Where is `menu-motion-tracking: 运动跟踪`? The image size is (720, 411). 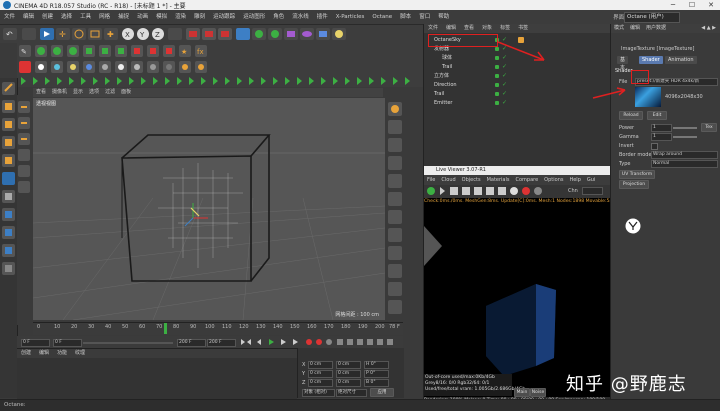
menu-motion-tracking: 运动跟踪 is located at coordinates (224, 17).